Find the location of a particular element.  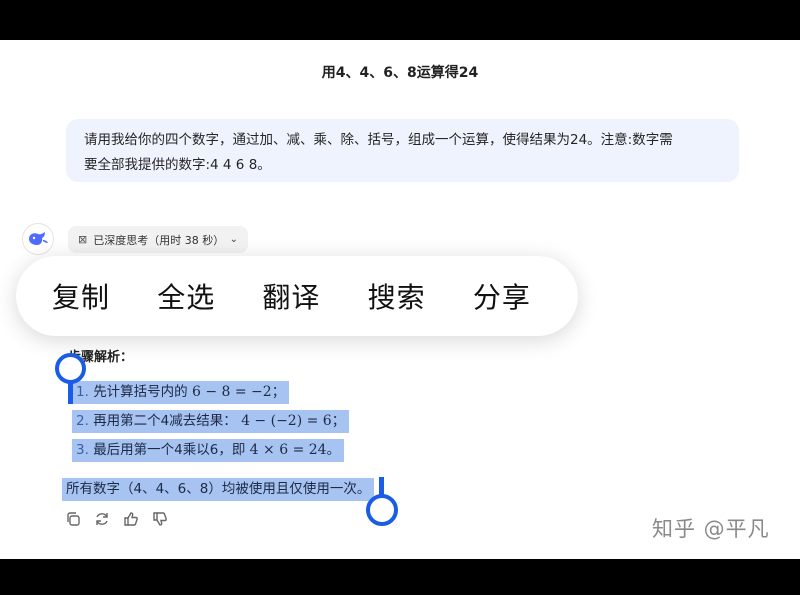

bottom-letterbox is located at coordinates (400, 577).